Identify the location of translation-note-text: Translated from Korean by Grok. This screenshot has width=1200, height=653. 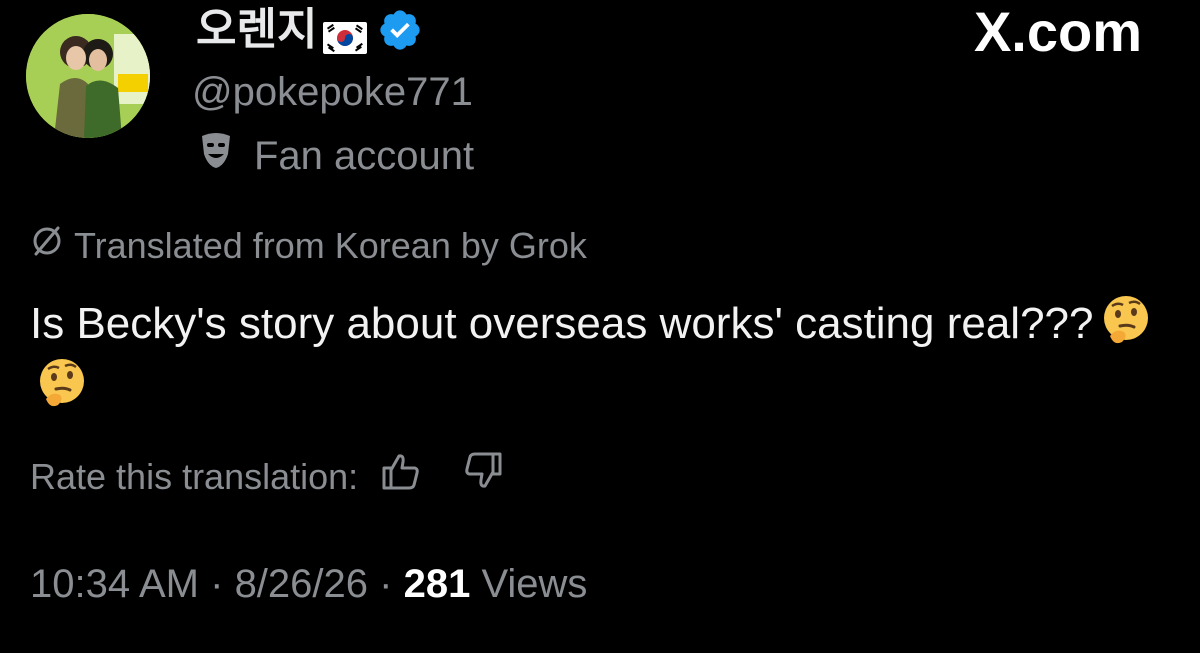
(330, 245).